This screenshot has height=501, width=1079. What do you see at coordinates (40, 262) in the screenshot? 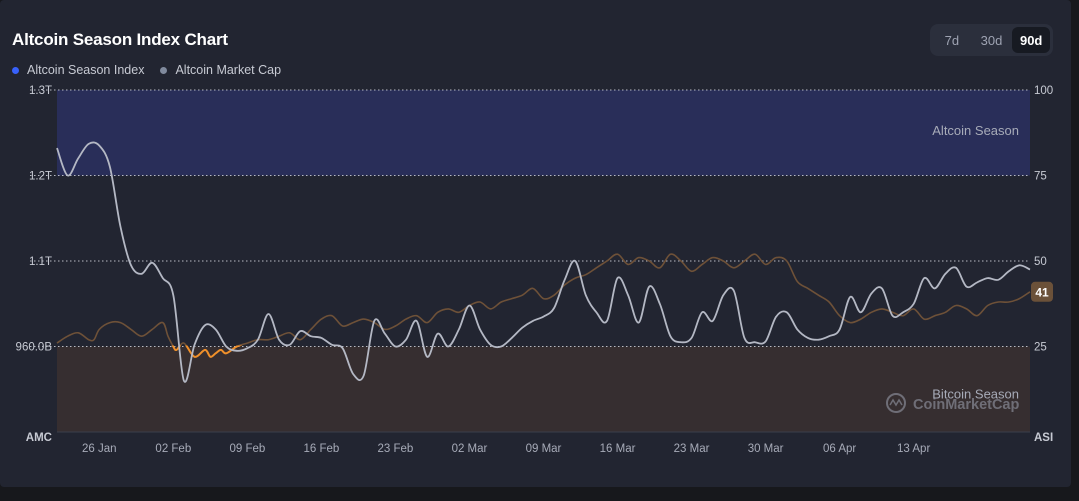
I see `left-tick-label: 1.1T` at bounding box center [40, 262].